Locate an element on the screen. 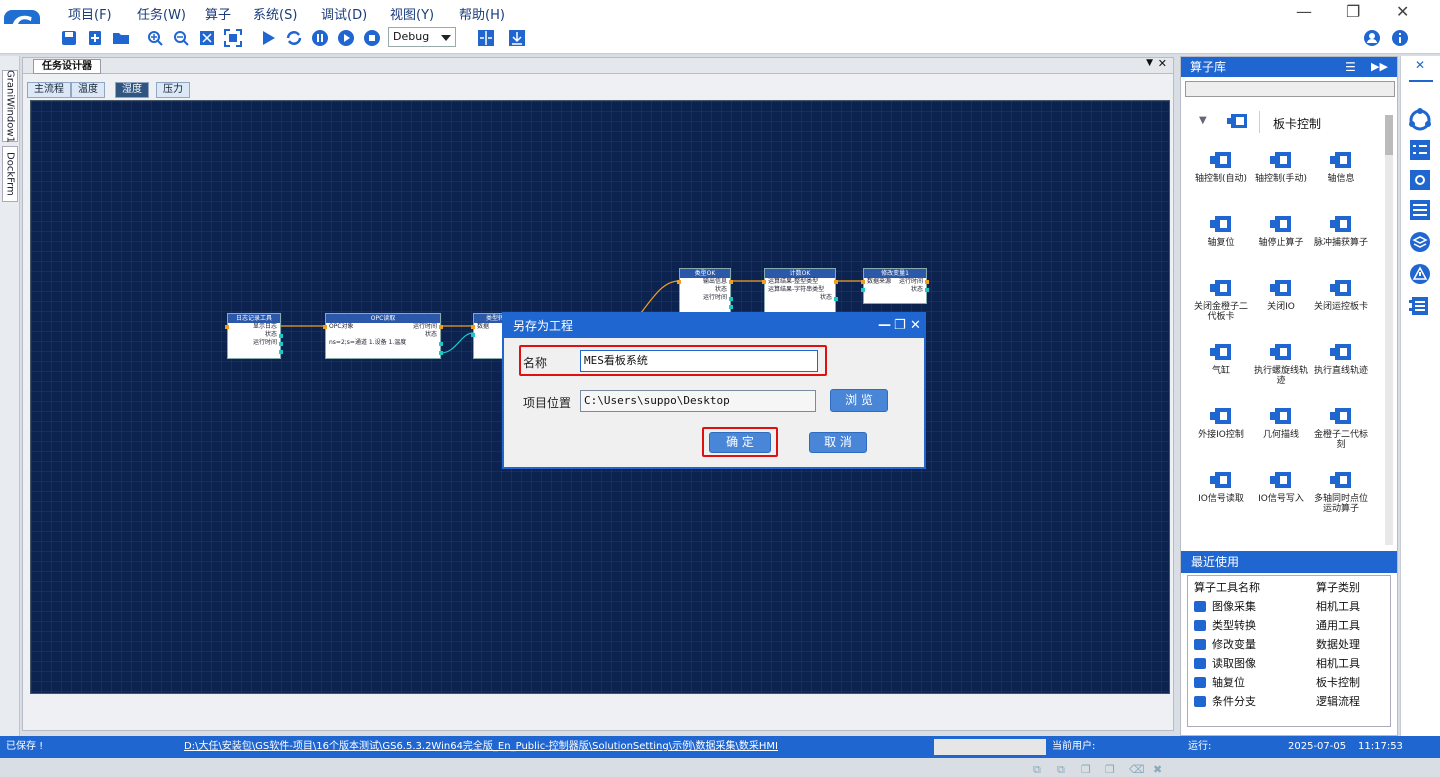  stop-icon is located at coordinates (372, 38).